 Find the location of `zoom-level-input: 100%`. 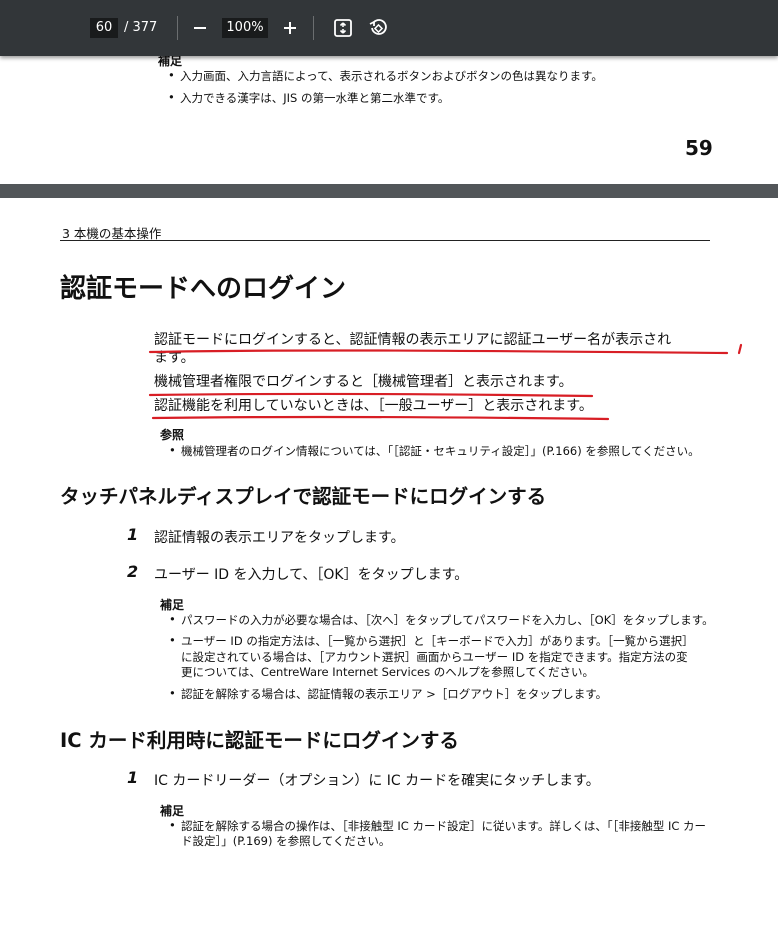

zoom-level-input: 100% is located at coordinates (245, 28).